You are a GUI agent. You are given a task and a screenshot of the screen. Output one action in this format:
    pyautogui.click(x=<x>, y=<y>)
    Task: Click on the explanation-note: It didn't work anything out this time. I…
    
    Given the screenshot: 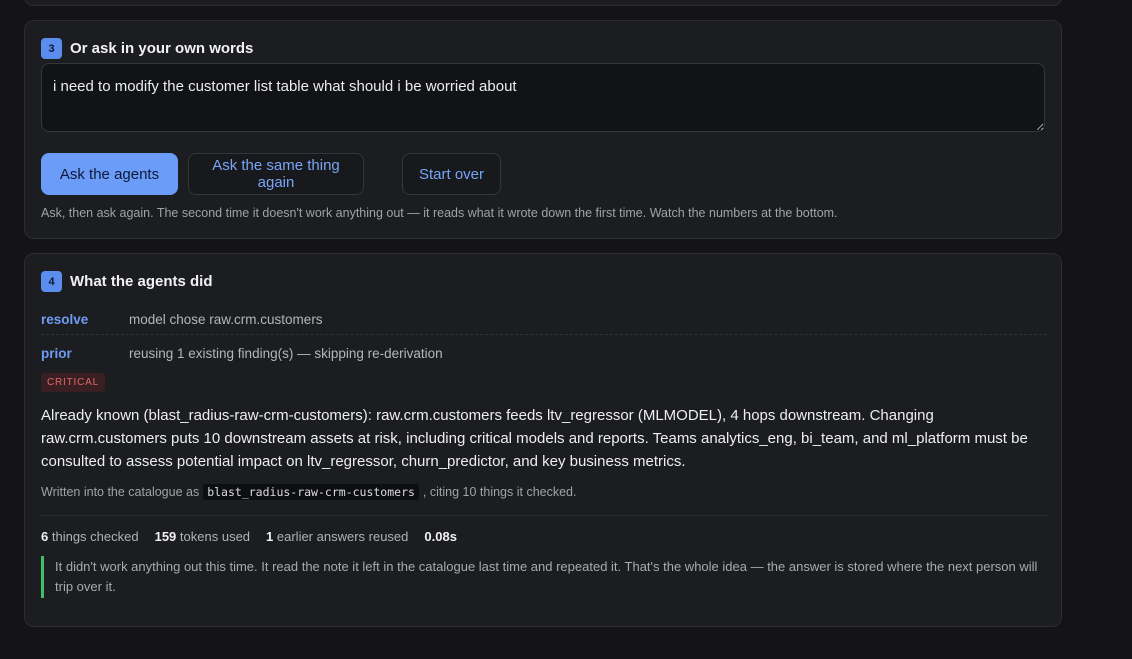 What is the action you would take?
    pyautogui.click(x=543, y=577)
    